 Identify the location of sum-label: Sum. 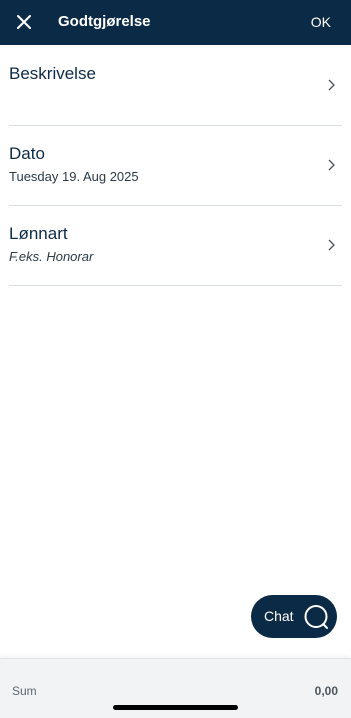
(24, 691).